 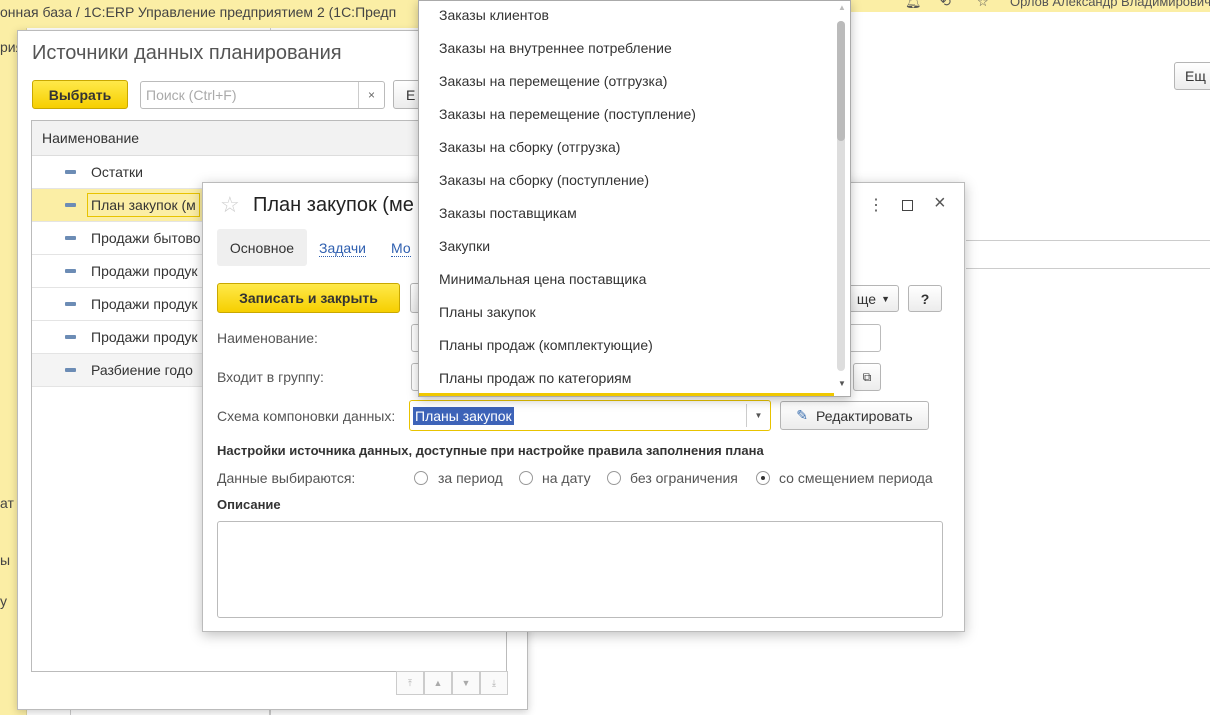 I want to click on schema-label: Схема компоновки данных:, so click(x=306, y=416).